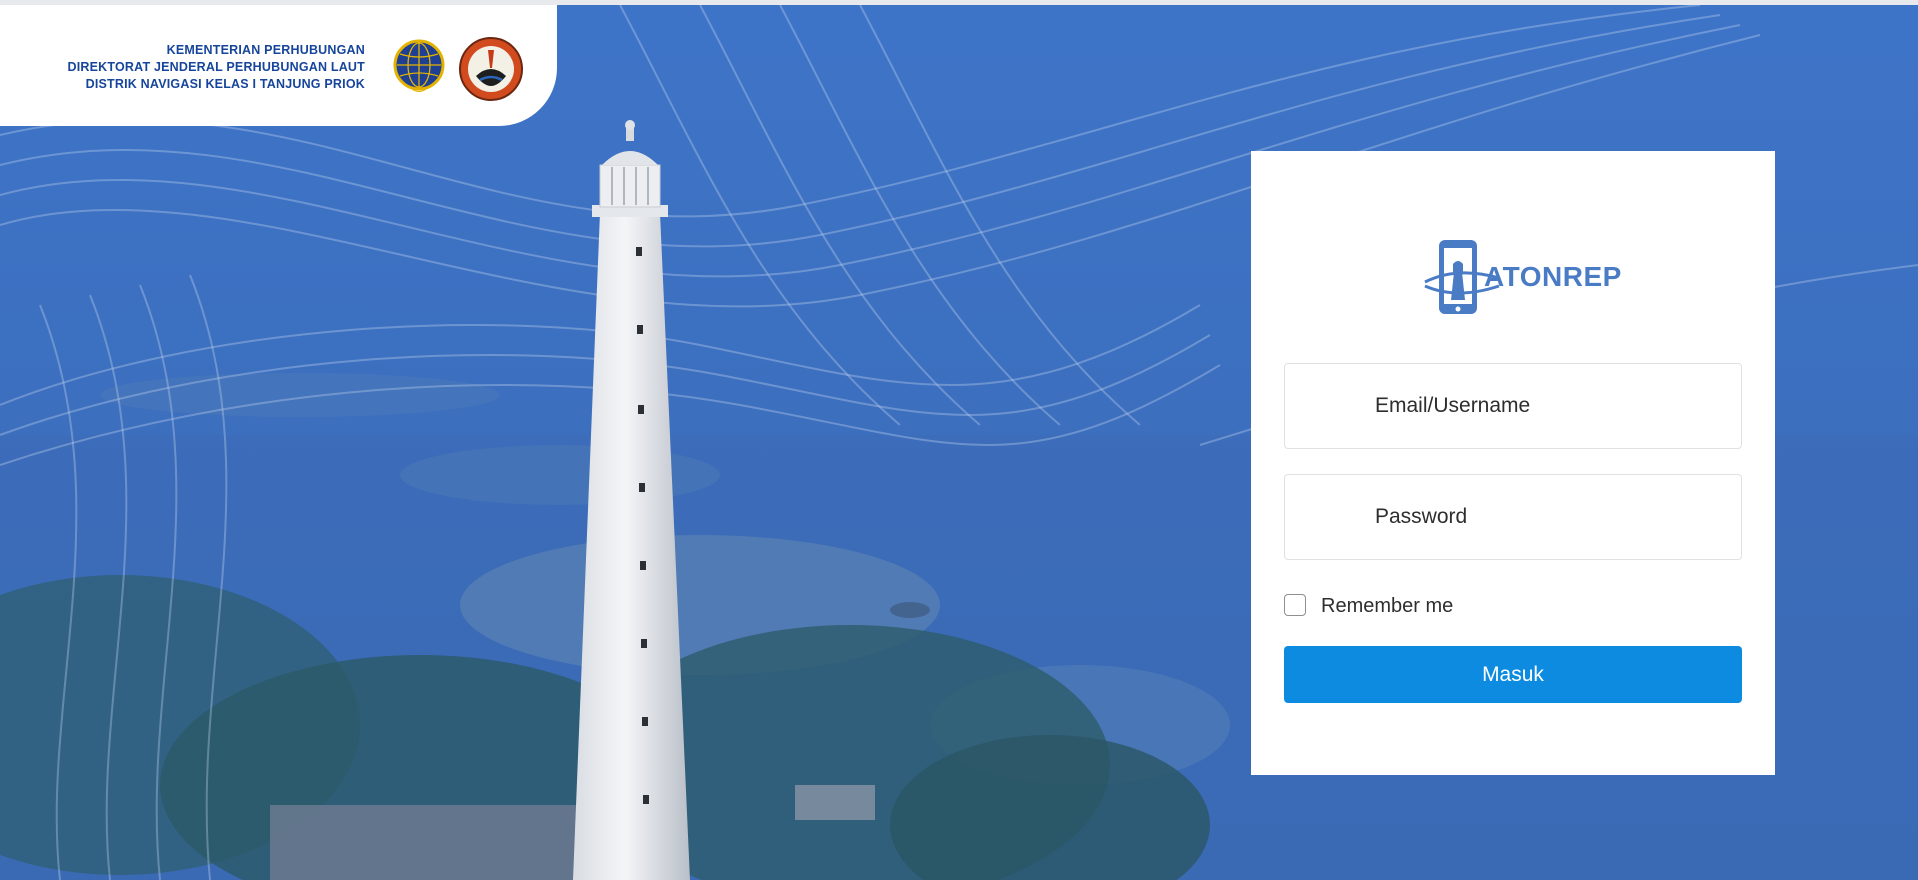 Image resolution: width=1918 pixels, height=880 pixels. Describe the element at coordinates (1553, 276) in the screenshot. I see `app-name: ATONREP` at that location.